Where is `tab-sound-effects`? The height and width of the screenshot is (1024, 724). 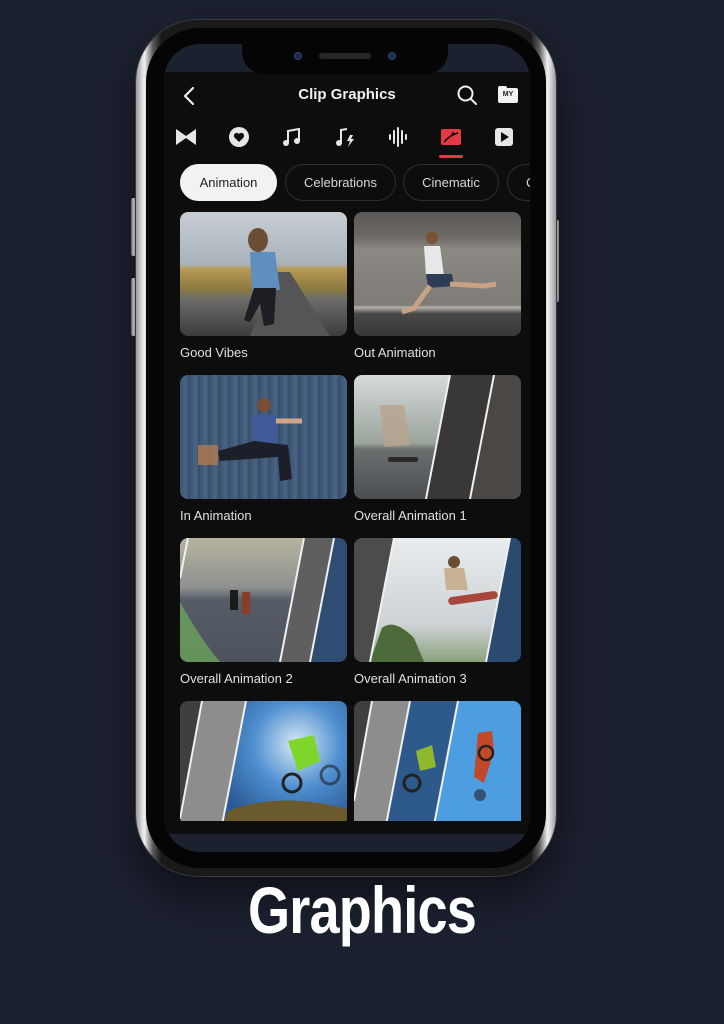 tab-sound-effects is located at coordinates (345, 137).